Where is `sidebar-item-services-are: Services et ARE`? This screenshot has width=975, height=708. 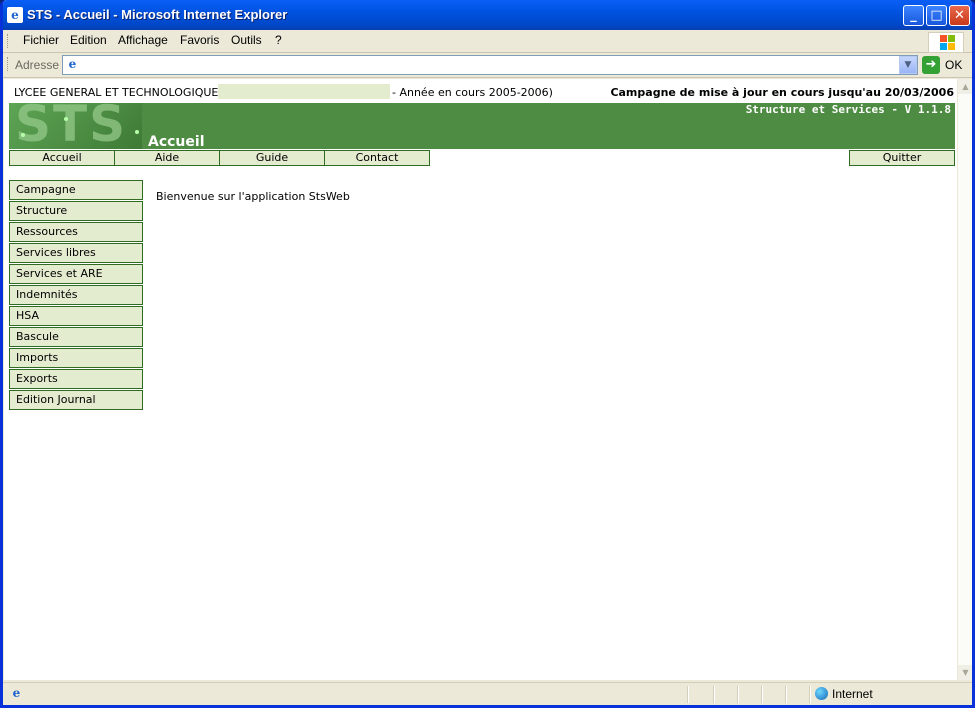
sidebar-item-services-are: Services et ARE is located at coordinates (76, 274).